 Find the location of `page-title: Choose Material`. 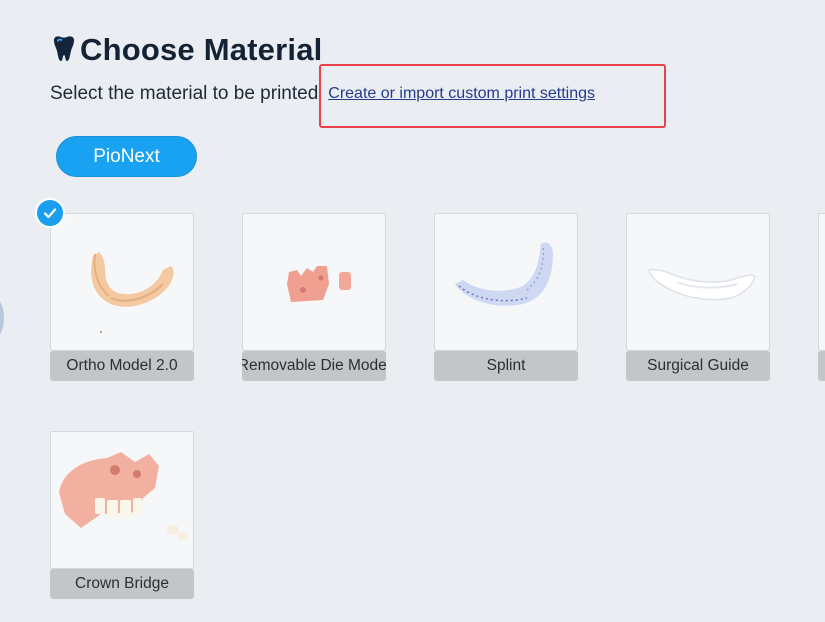

page-title: Choose Material is located at coordinates (201, 49).